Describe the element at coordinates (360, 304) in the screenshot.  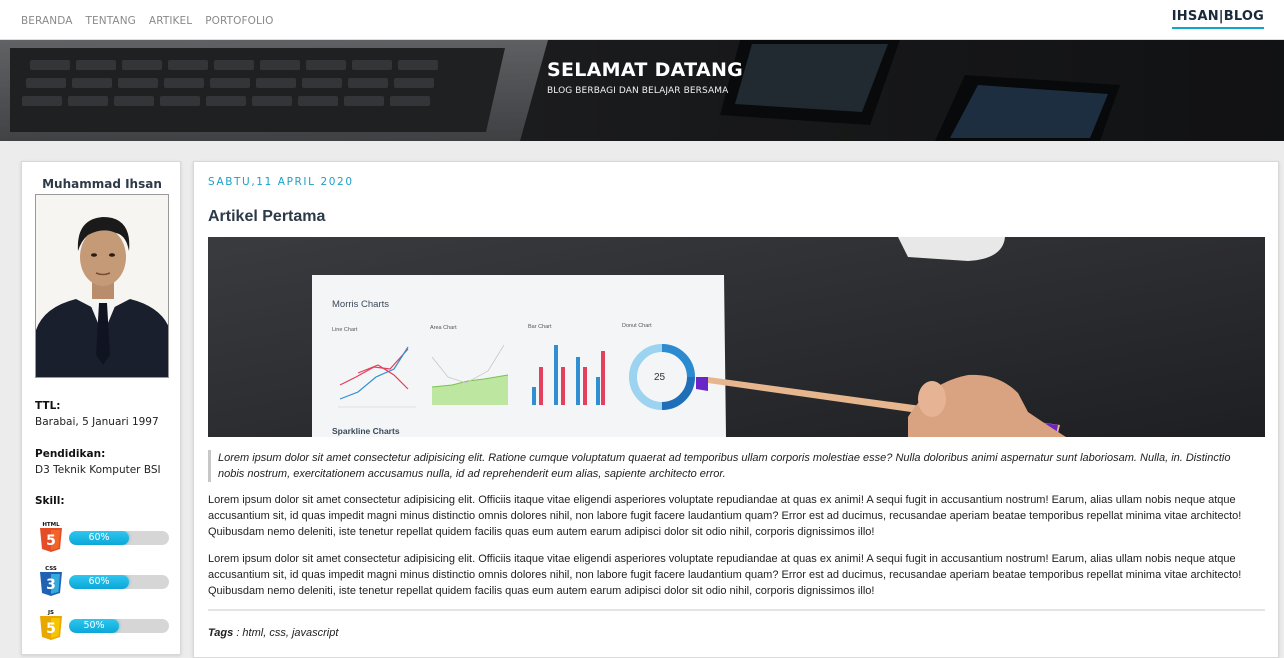
I see `paper-heading: Morris Charts` at that location.